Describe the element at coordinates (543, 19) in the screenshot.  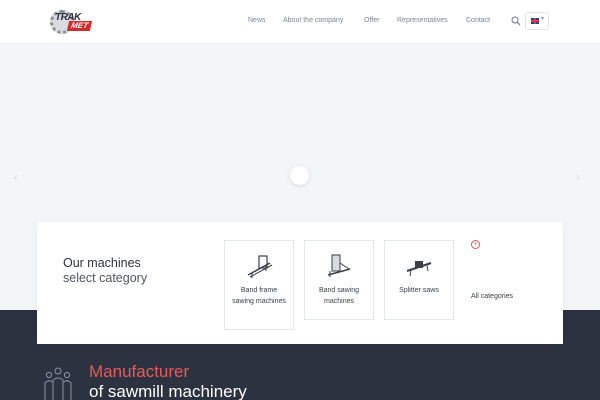
I see `chevron-down-icon: ▾` at that location.